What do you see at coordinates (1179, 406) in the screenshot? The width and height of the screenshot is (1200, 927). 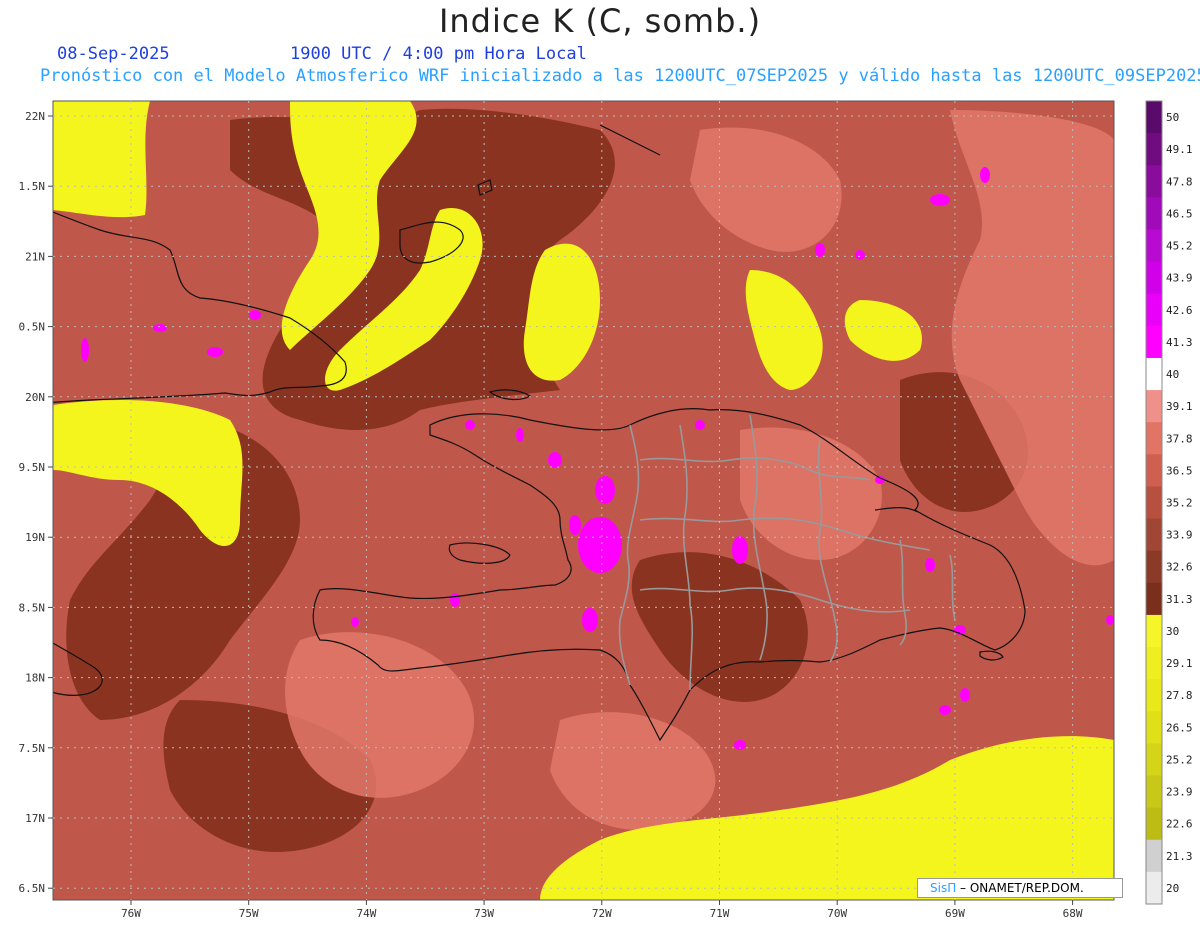 I see `colorbar-label: 39.1` at bounding box center [1179, 406].